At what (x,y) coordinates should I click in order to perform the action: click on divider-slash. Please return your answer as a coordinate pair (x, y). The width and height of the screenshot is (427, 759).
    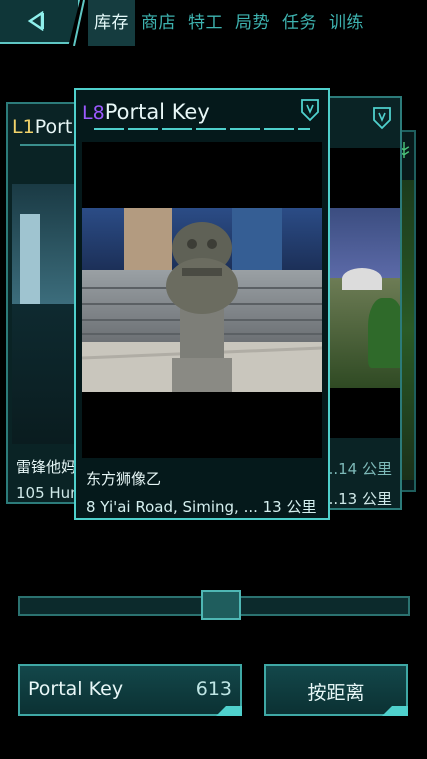
    Looking at the image, I should click on (79, 23).